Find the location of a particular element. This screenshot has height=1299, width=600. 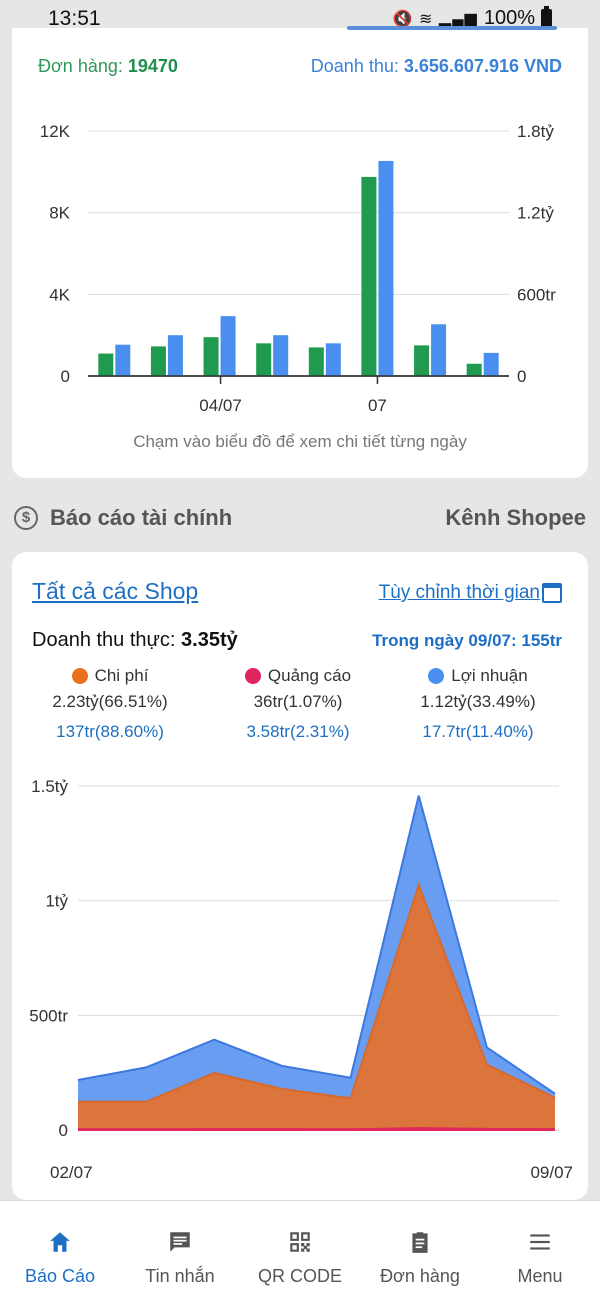

revenue-value: 3.656.607.916 VND is located at coordinates (482, 66).